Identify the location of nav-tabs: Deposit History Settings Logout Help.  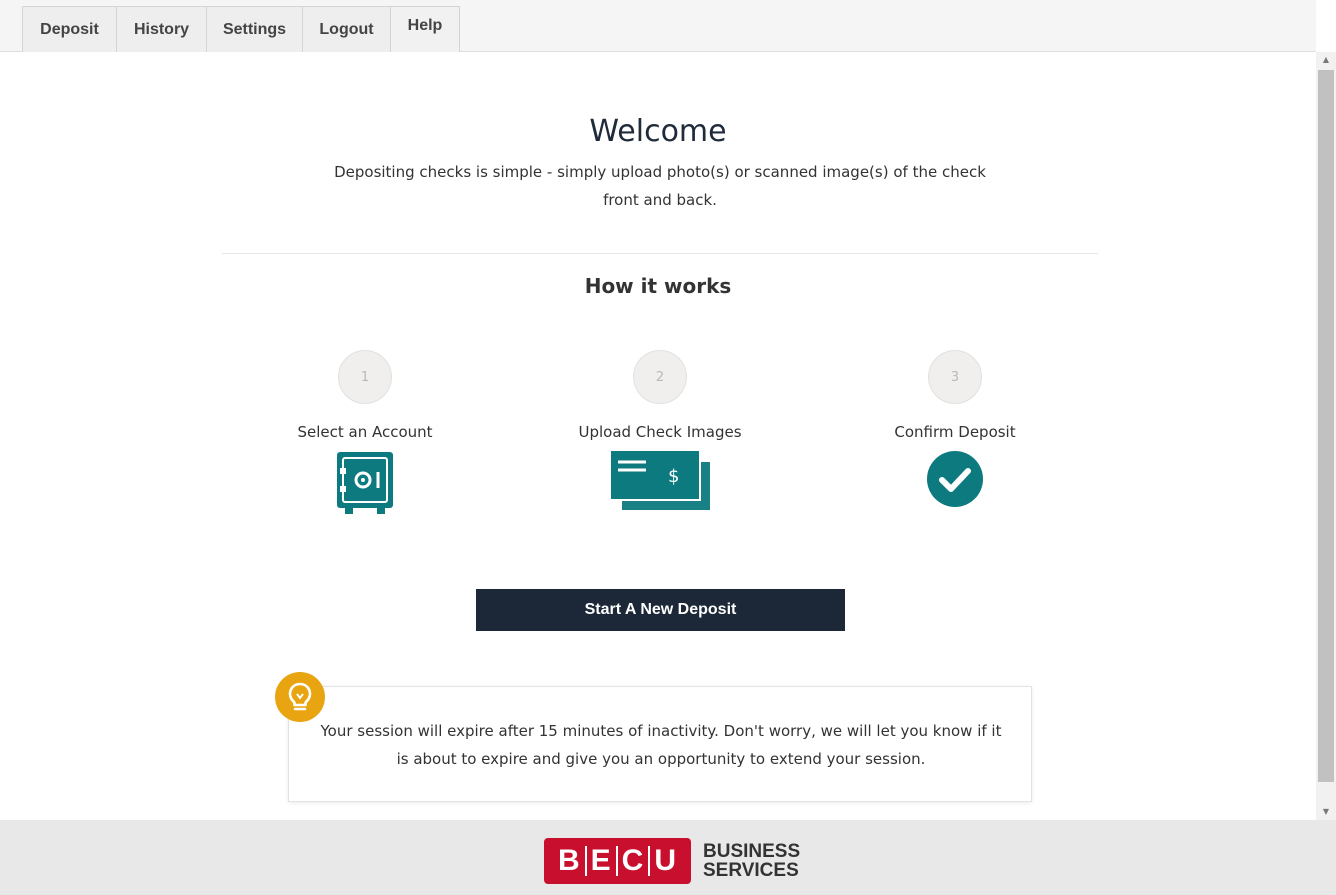
(241, 29).